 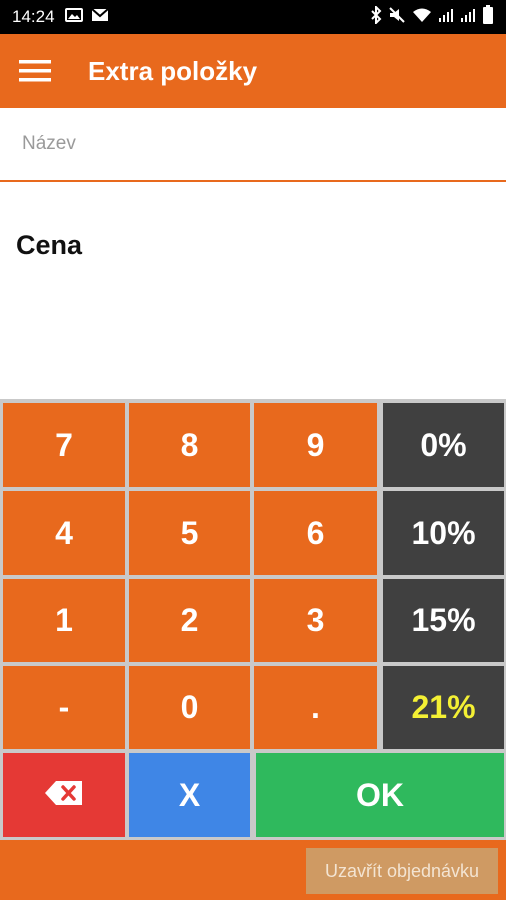 I want to click on backspace-button, so click(x=64, y=795).